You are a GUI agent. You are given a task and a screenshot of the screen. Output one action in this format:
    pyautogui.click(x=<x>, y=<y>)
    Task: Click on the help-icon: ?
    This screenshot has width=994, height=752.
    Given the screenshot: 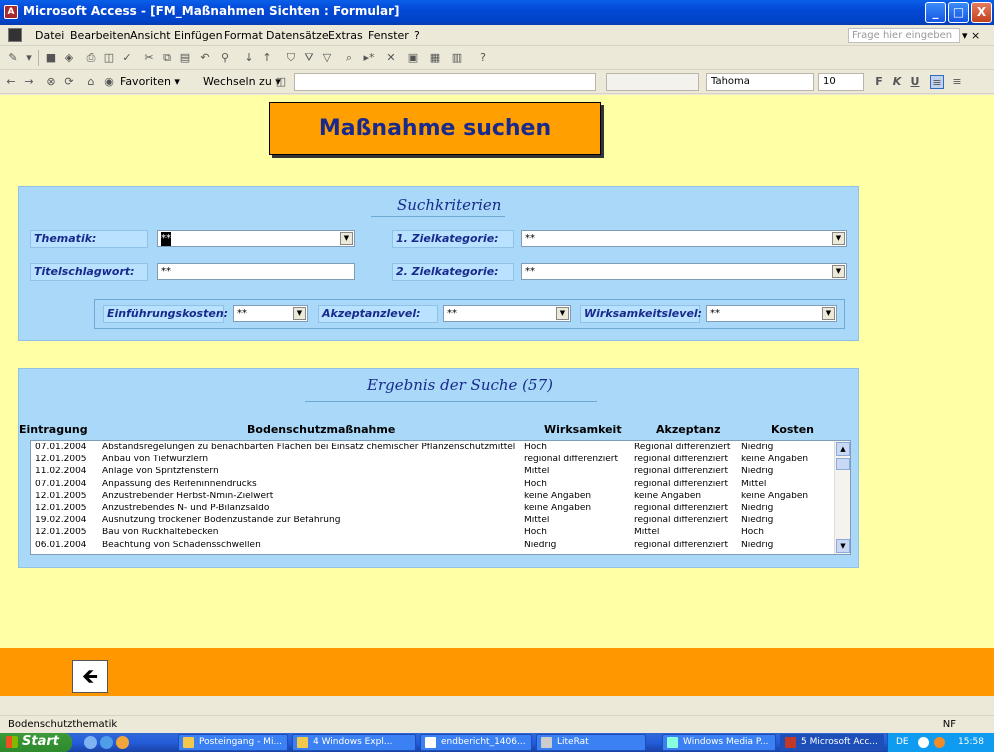 What is the action you would take?
    pyautogui.click(x=483, y=58)
    